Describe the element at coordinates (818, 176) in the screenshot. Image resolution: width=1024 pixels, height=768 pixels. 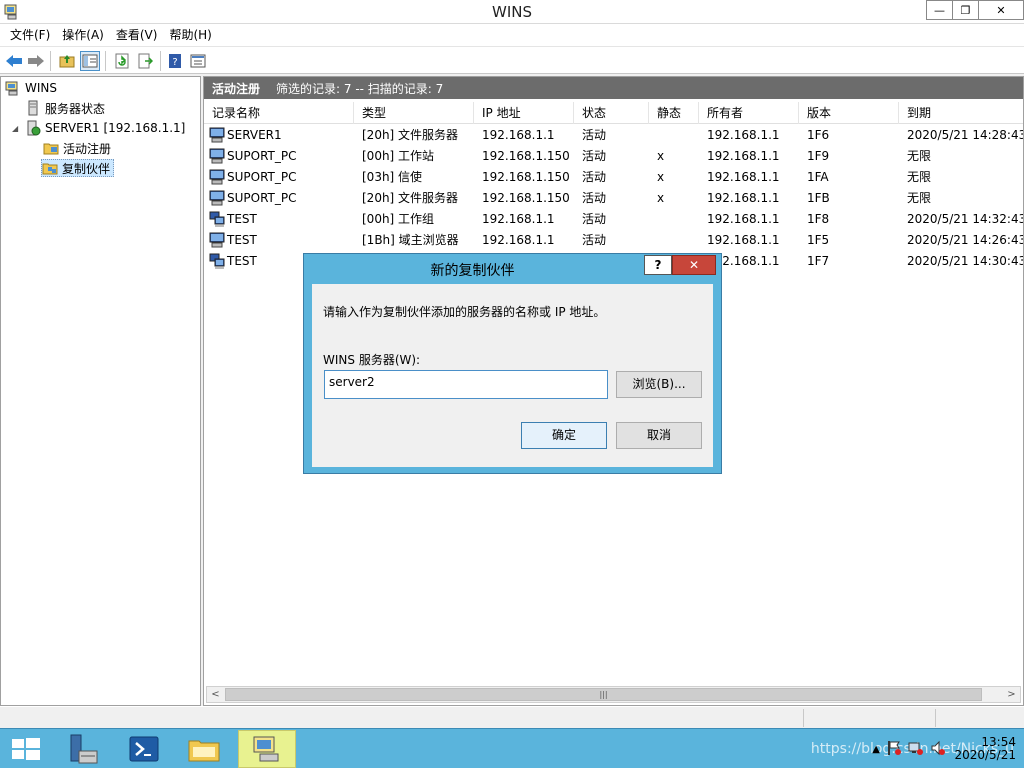
I see `record-version: 1FA` at that location.